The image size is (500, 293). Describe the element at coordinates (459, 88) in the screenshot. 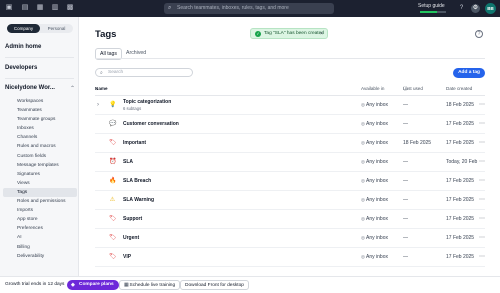

I see `column-created: Date created` at that location.